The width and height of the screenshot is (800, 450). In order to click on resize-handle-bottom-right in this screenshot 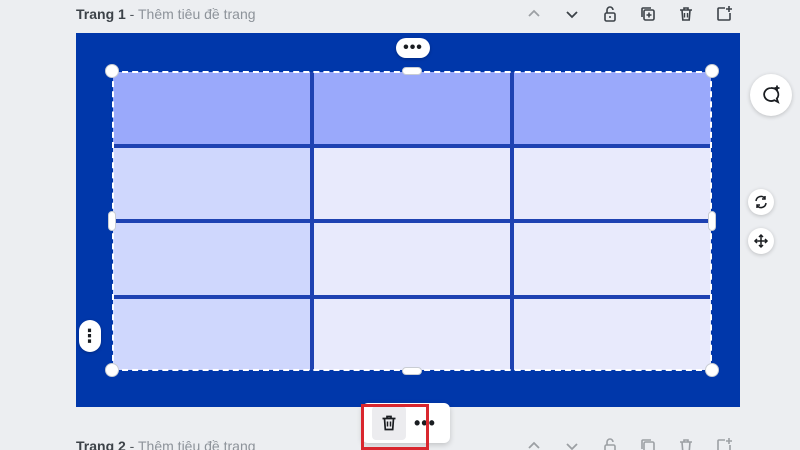, I will do `click(712, 370)`.